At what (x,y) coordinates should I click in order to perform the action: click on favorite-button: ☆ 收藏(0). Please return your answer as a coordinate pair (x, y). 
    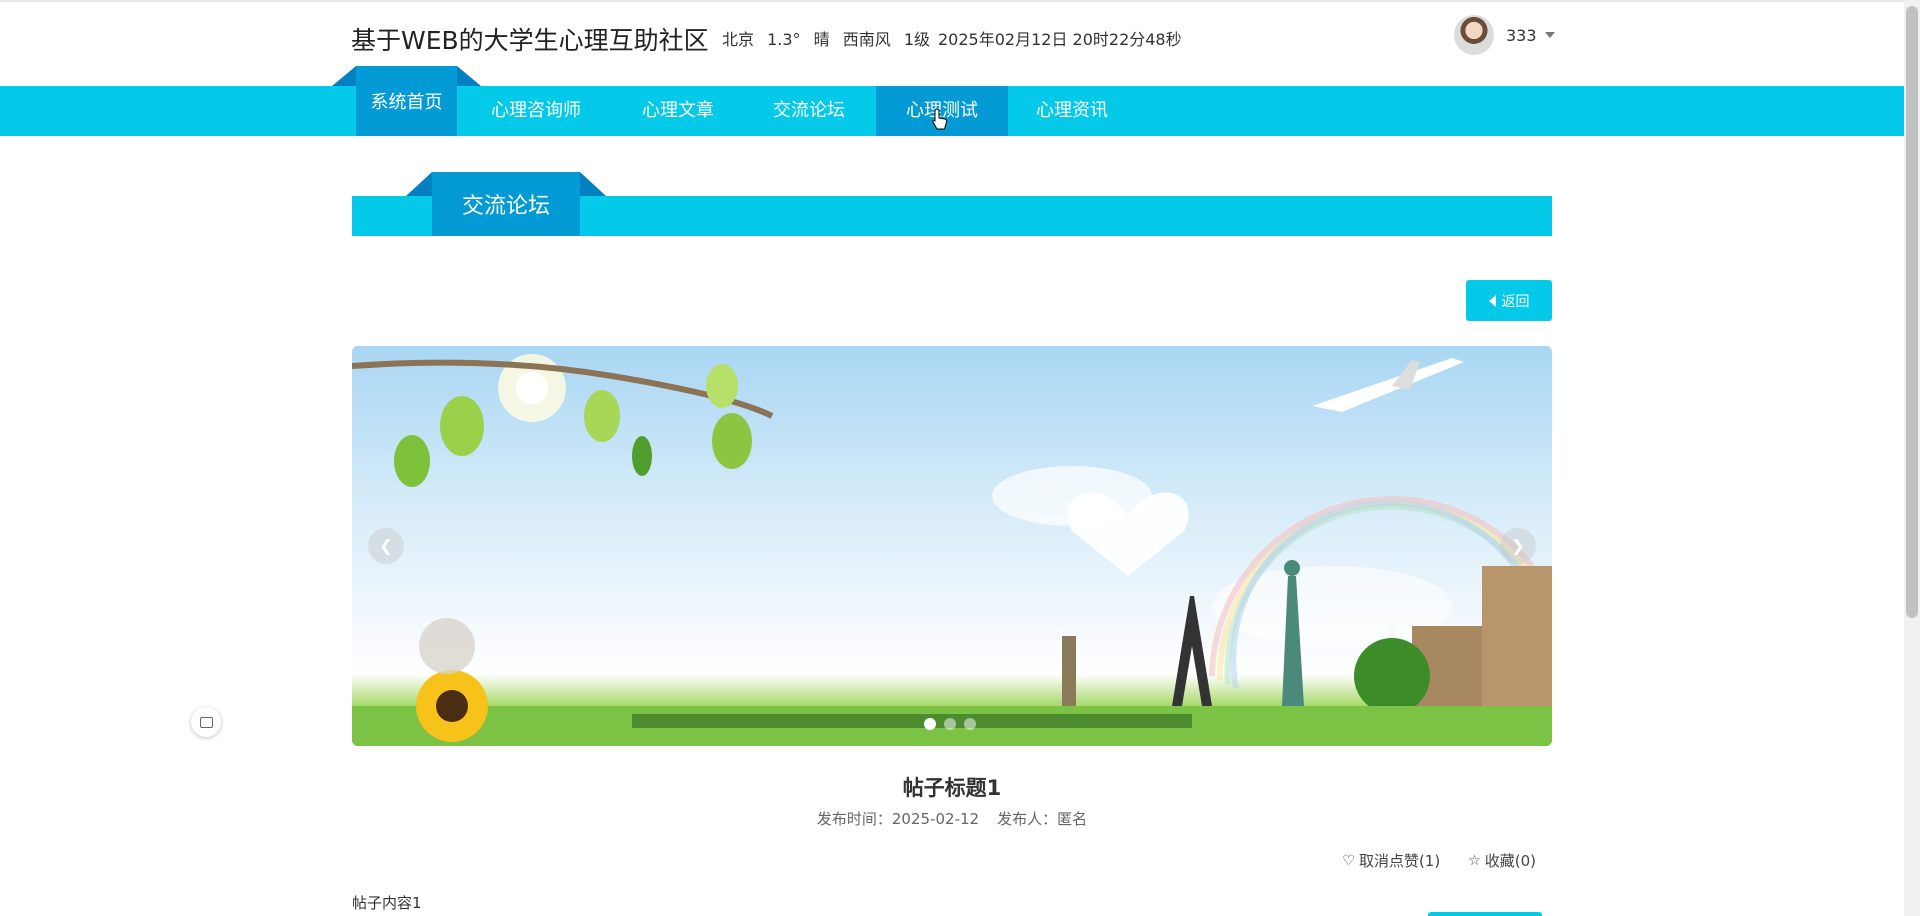
    Looking at the image, I should click on (1502, 860).